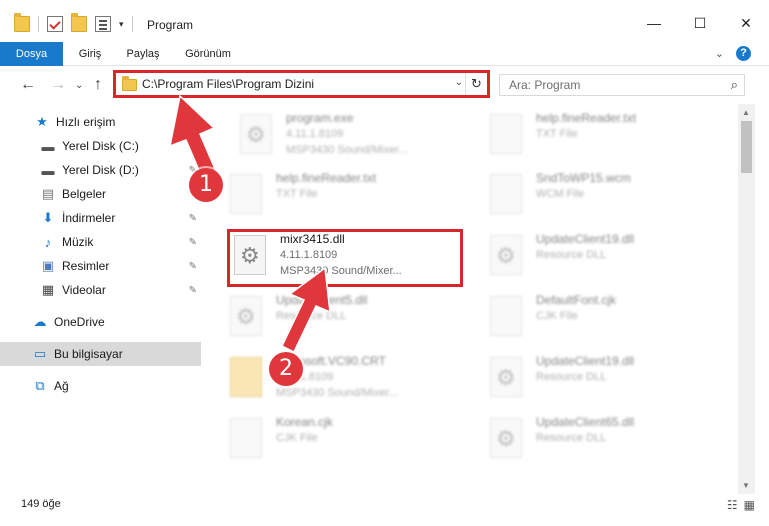  I want to click on annotation-badge-1: 1, so click(206, 185).